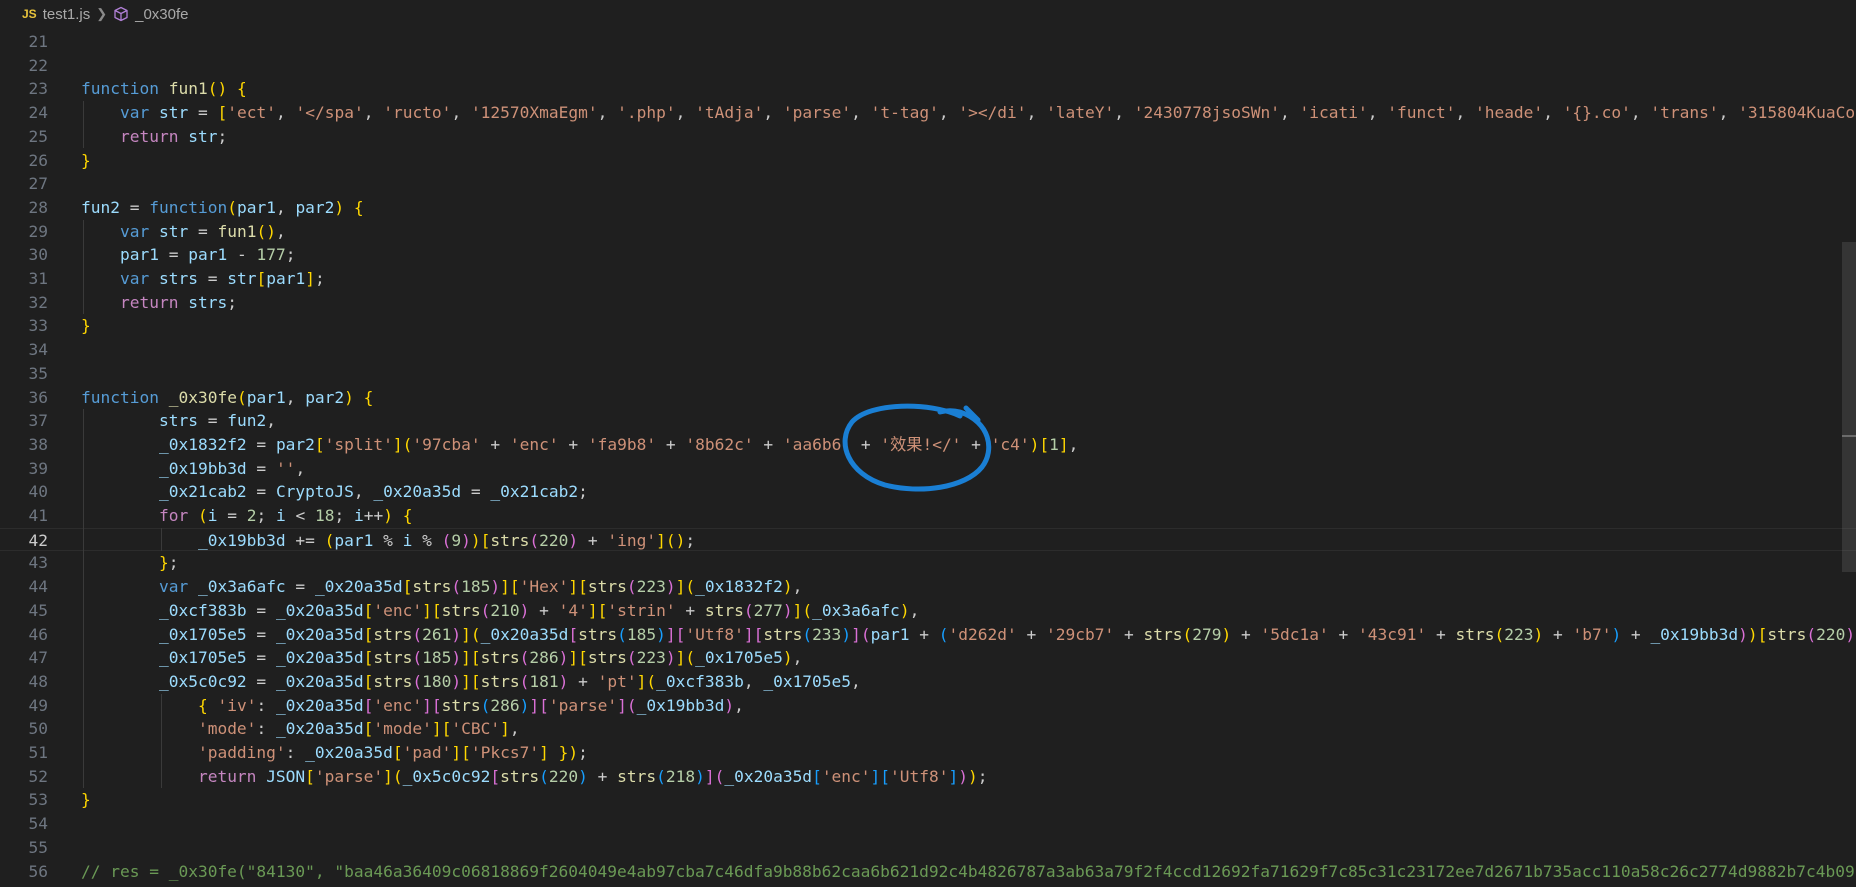  What do you see at coordinates (183, 232) in the screenshot?
I see `line-code: var str = fun1(),` at bounding box center [183, 232].